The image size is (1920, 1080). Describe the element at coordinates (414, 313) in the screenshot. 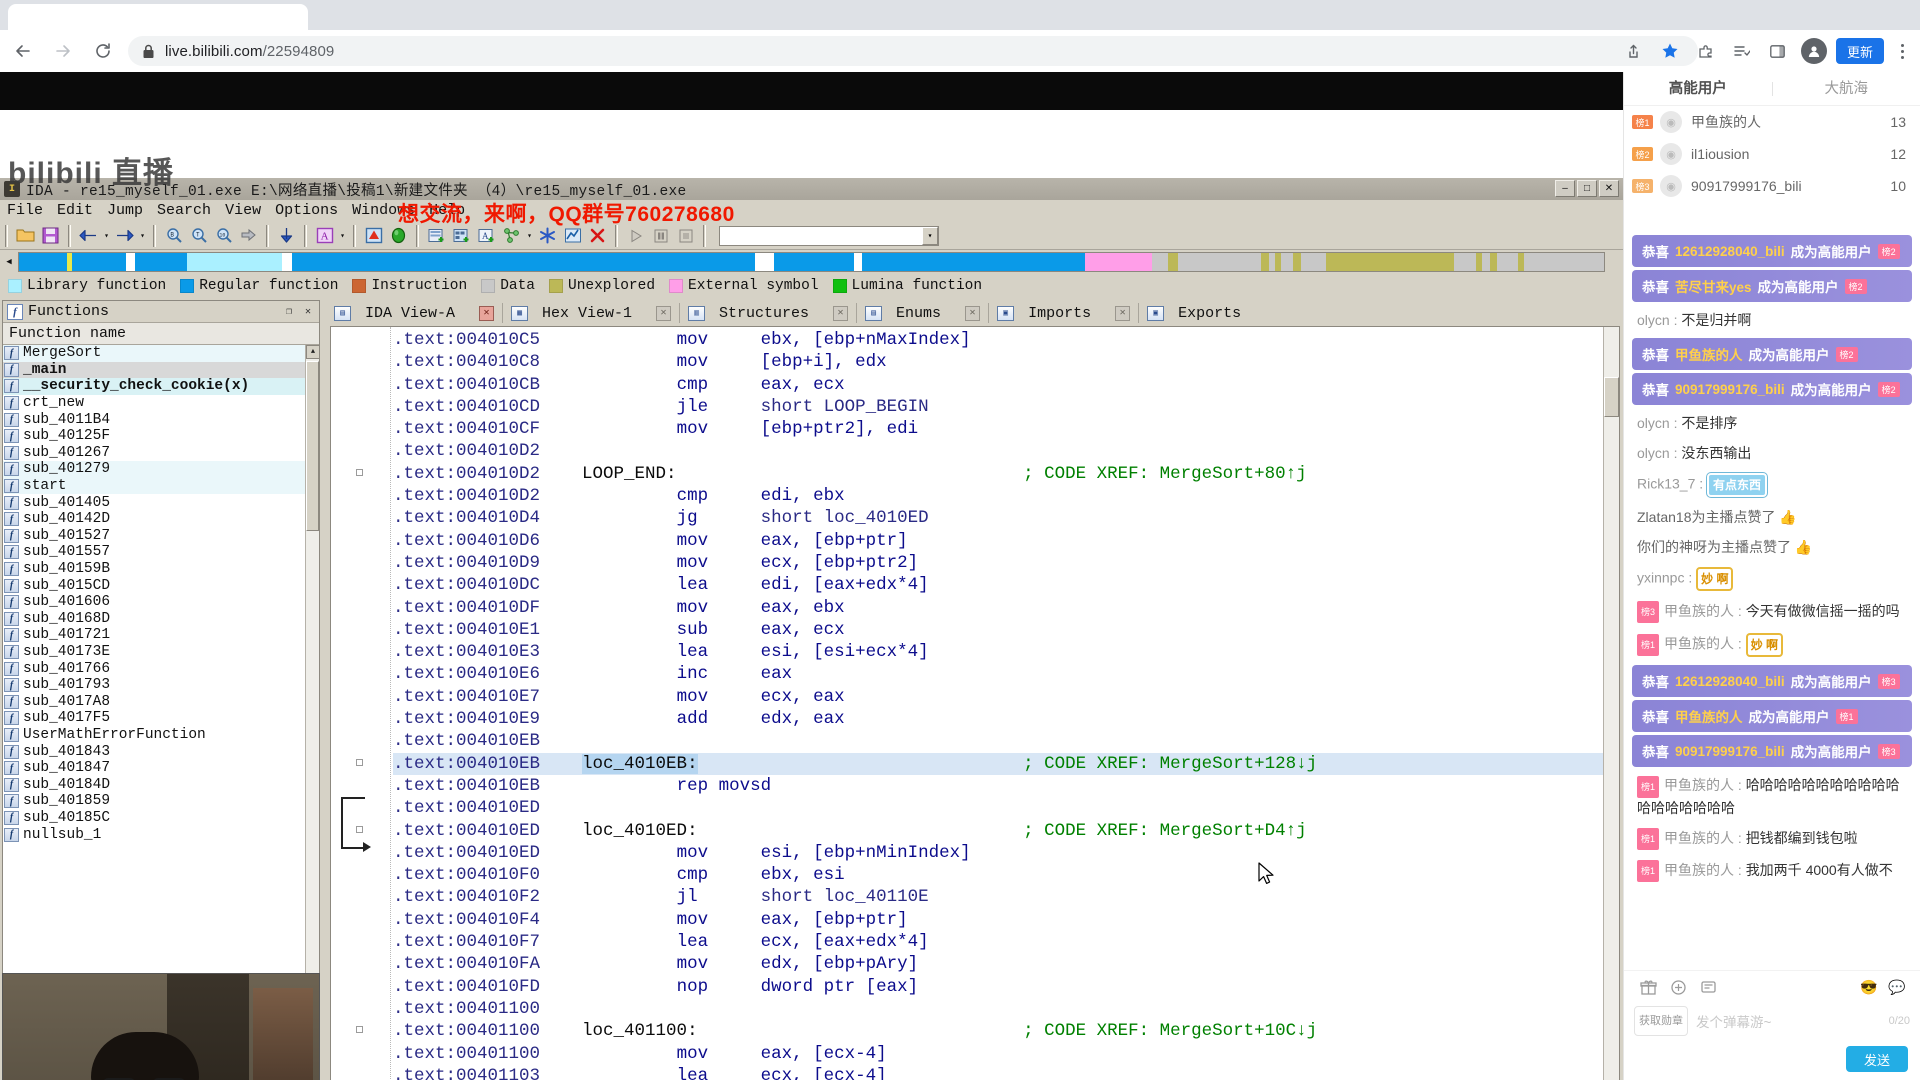

I see `tab-ida-view-a: ▤ IDA View-A ✕` at that location.